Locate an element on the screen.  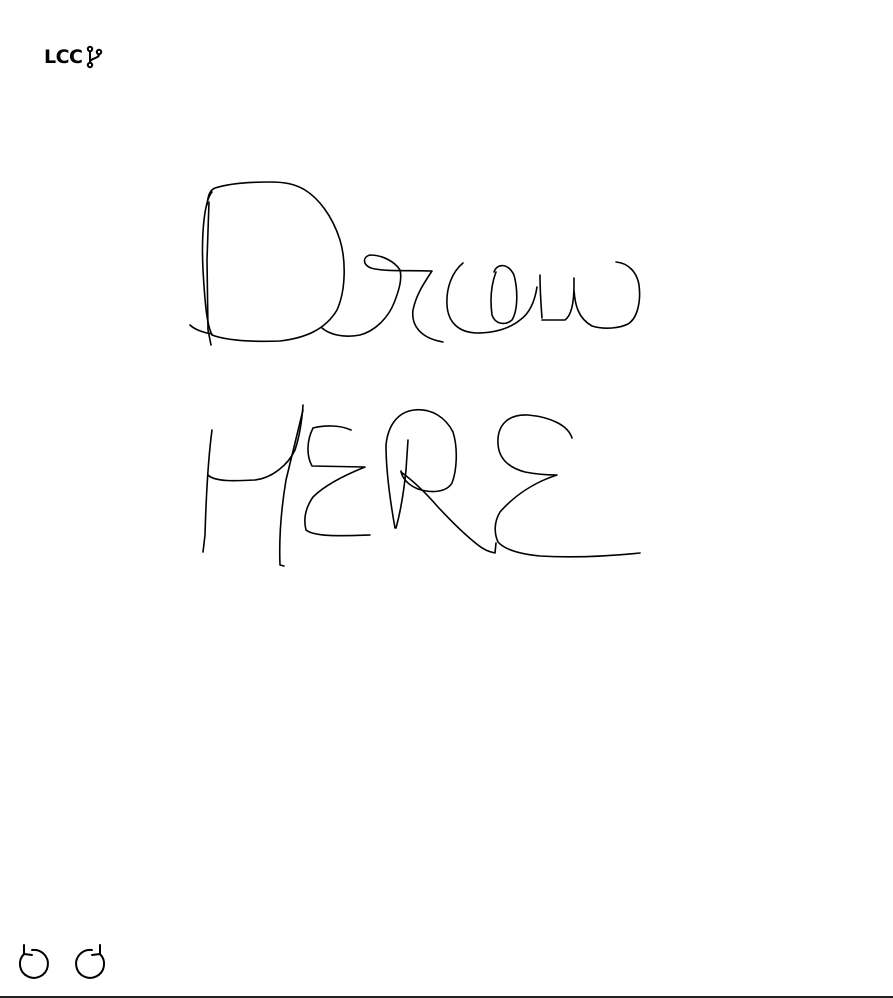
stroke-h-left is located at coordinates (207, 491).